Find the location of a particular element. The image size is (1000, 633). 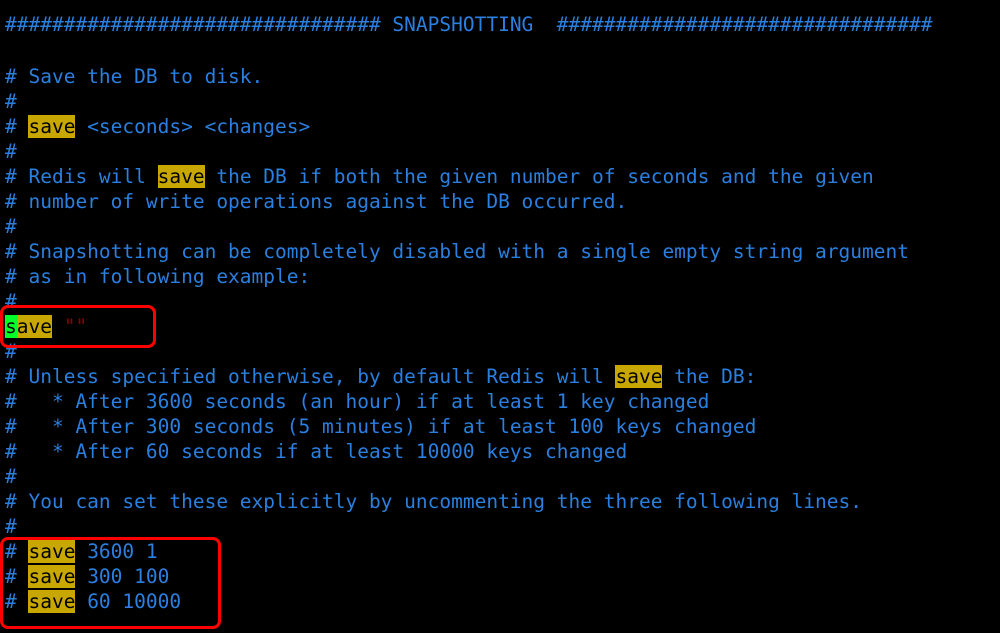

config-line-hash-5: # is located at coordinates (11, 351).